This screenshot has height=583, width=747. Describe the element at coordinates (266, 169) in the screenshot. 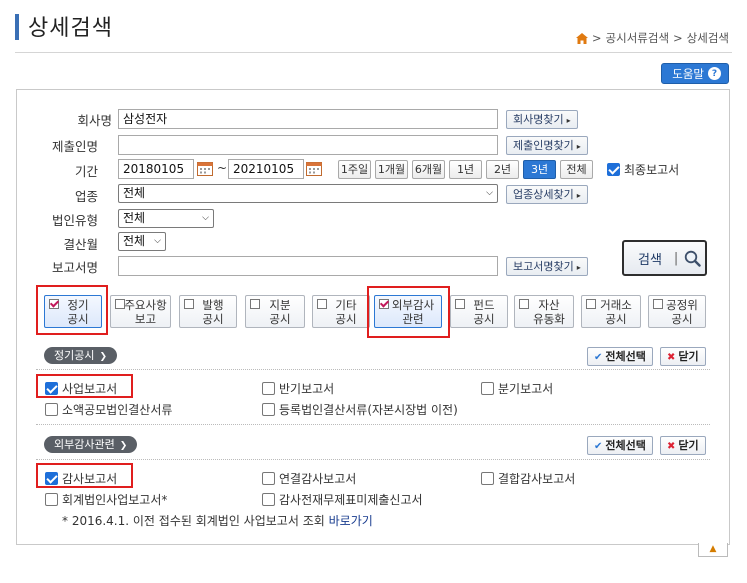

I see `end-date-input: 20210105` at that location.